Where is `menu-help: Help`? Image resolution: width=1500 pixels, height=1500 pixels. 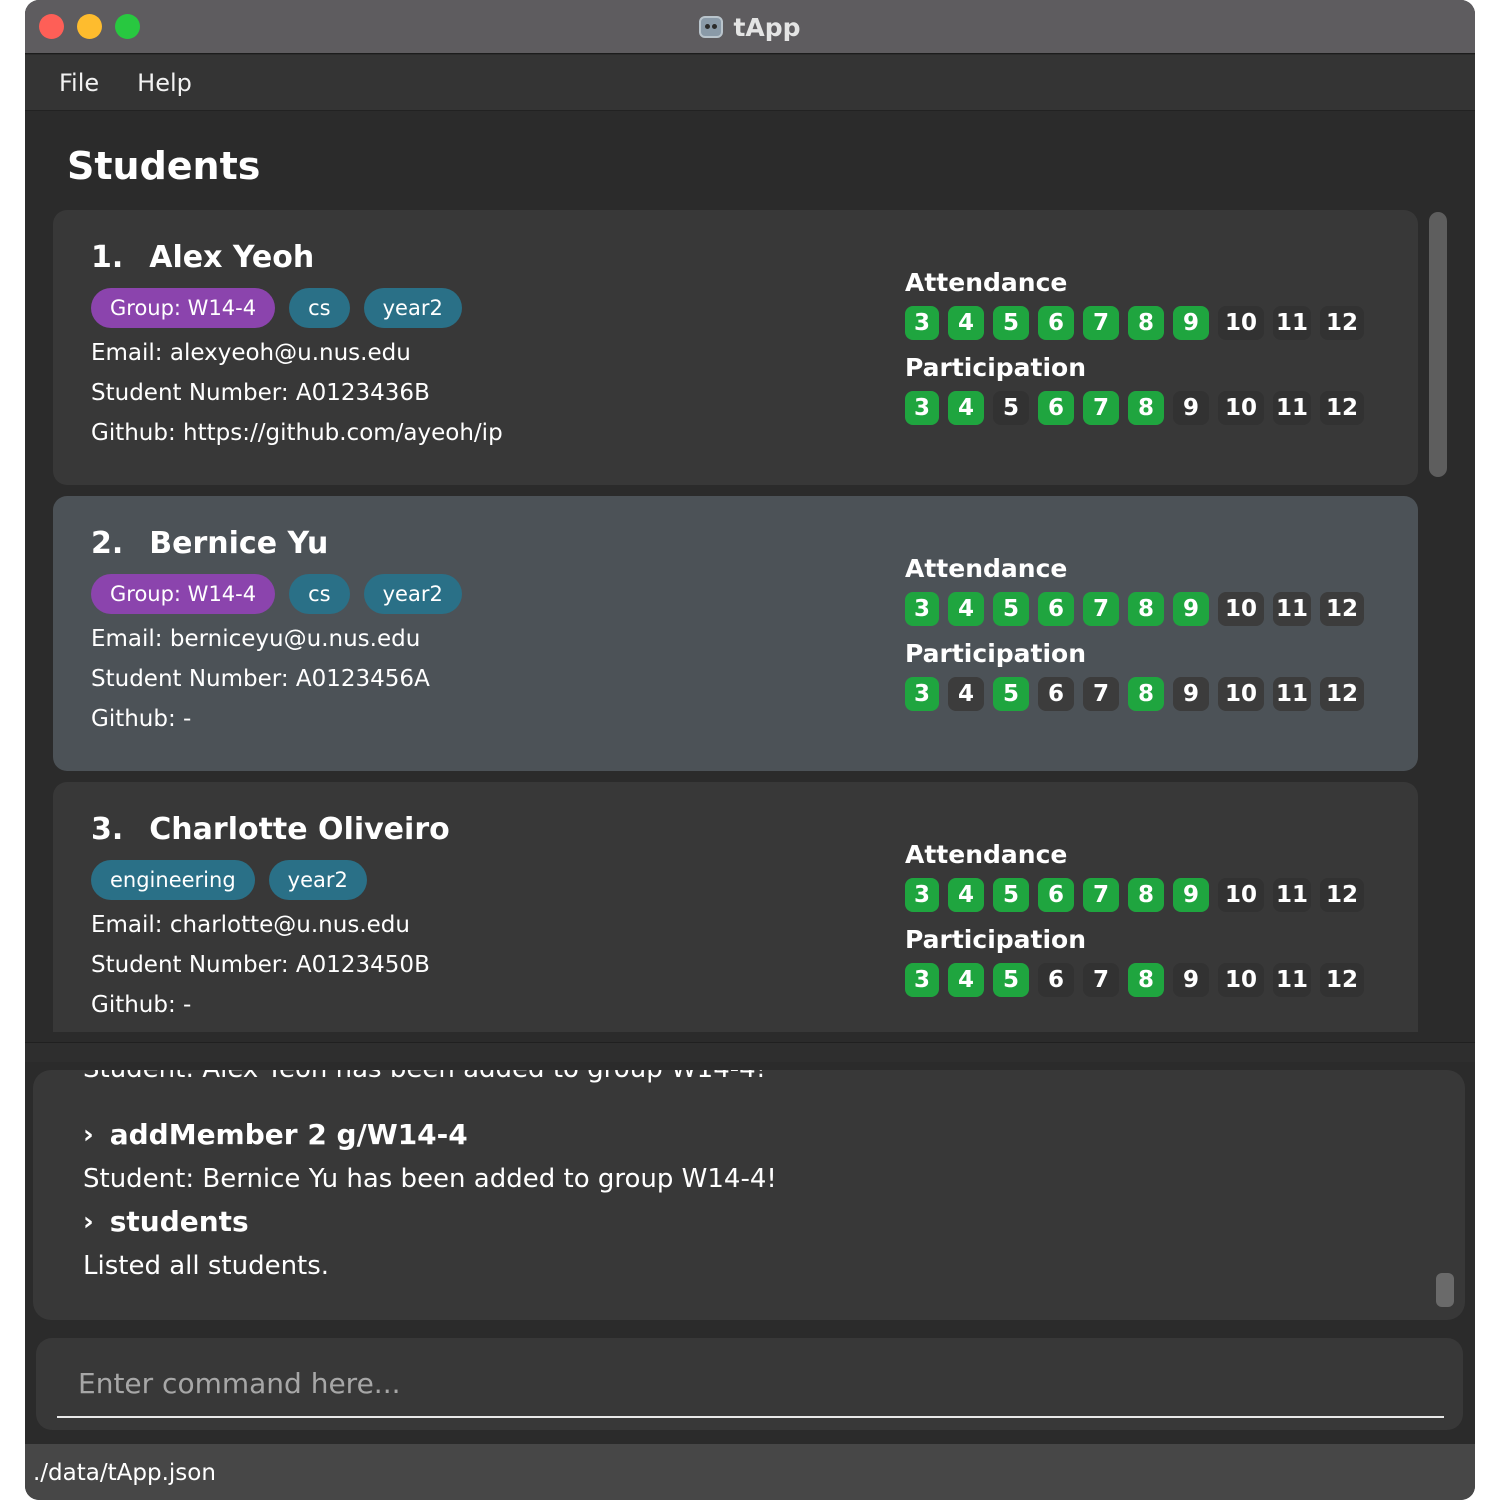 menu-help: Help is located at coordinates (164, 83).